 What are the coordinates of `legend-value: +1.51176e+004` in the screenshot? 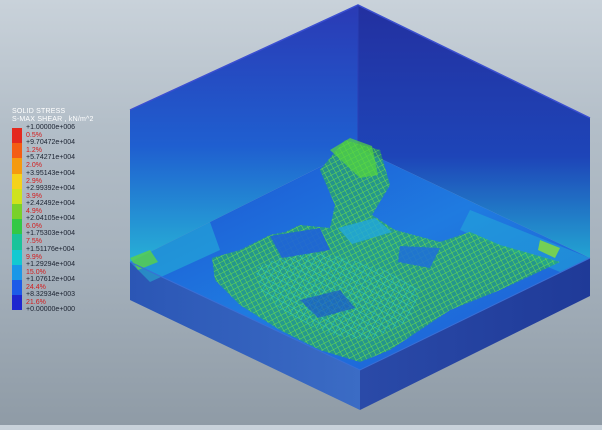 It's located at (50, 249).